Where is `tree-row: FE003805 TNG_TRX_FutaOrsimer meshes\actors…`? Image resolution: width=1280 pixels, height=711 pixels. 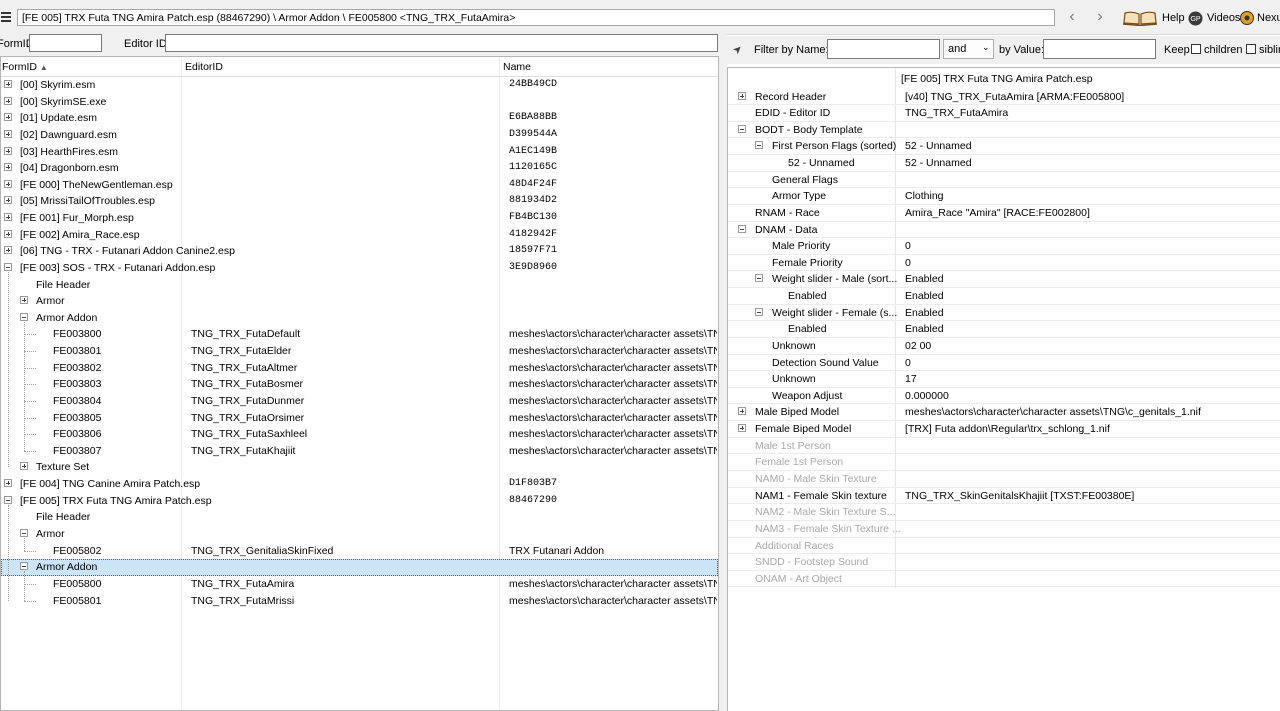
tree-row: FE003805 TNG_TRX_FutaOrsimer meshes\actors… is located at coordinates (359, 418).